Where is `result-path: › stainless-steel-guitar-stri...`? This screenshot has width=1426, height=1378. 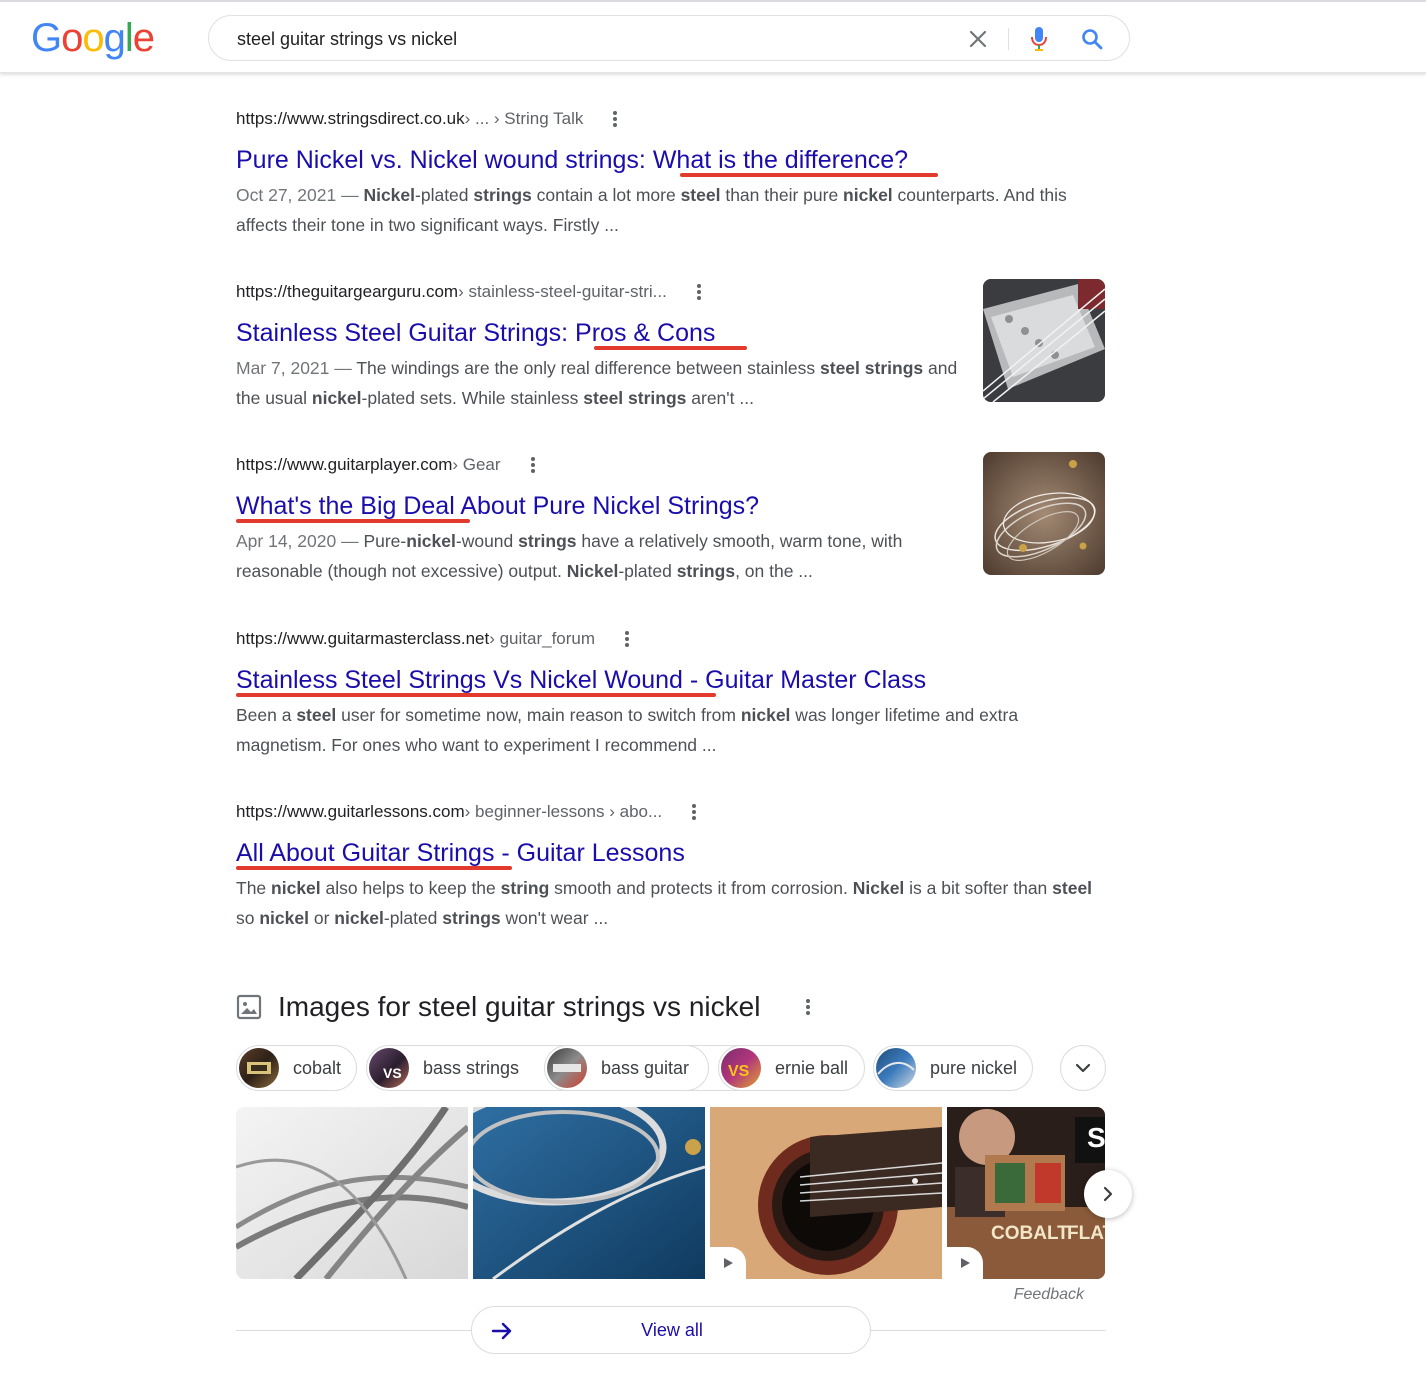
result-path: › stainless-steel-guitar-stri... is located at coordinates (562, 291).